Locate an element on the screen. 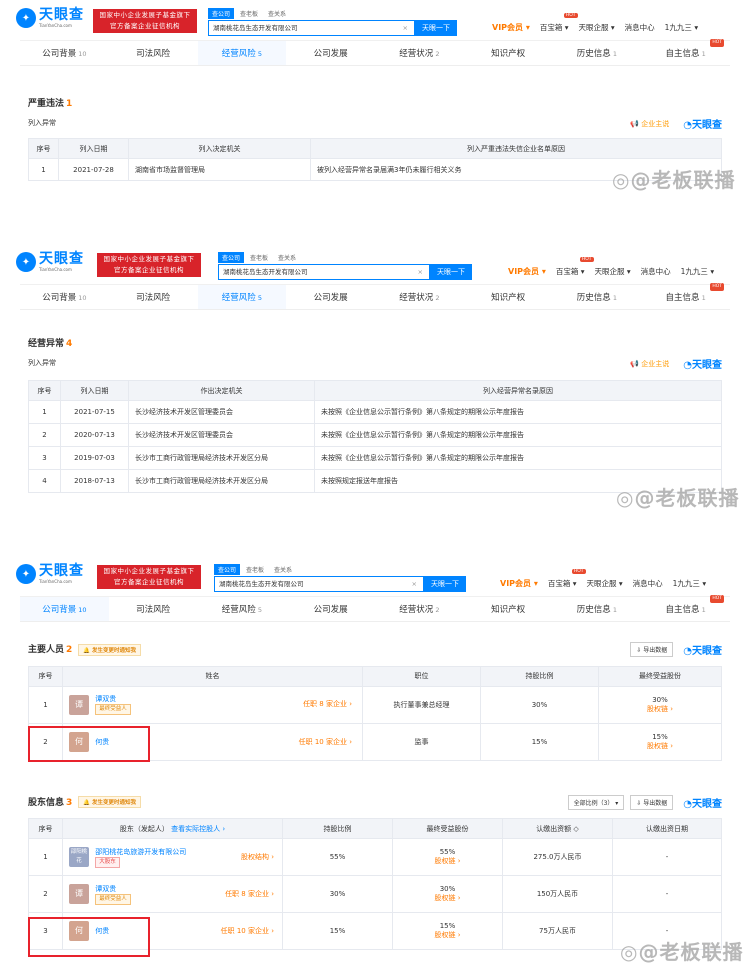 The height and width of the screenshot is (971, 750). holder-cell: 谭 谭双贵 最终受益人 任职 8 家企业 › is located at coordinates (172, 894).